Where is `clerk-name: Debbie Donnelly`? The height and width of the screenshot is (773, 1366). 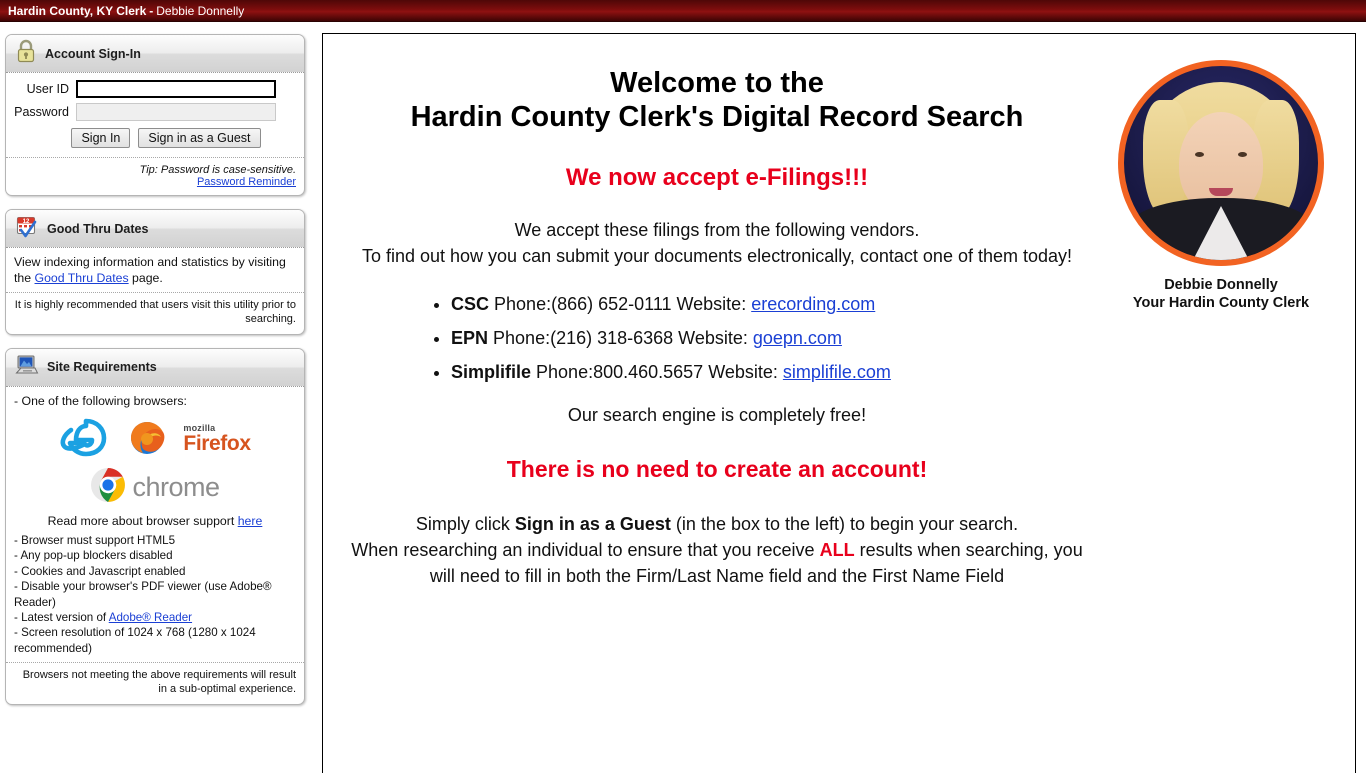 clerk-name: Debbie Donnelly is located at coordinates (1221, 285).